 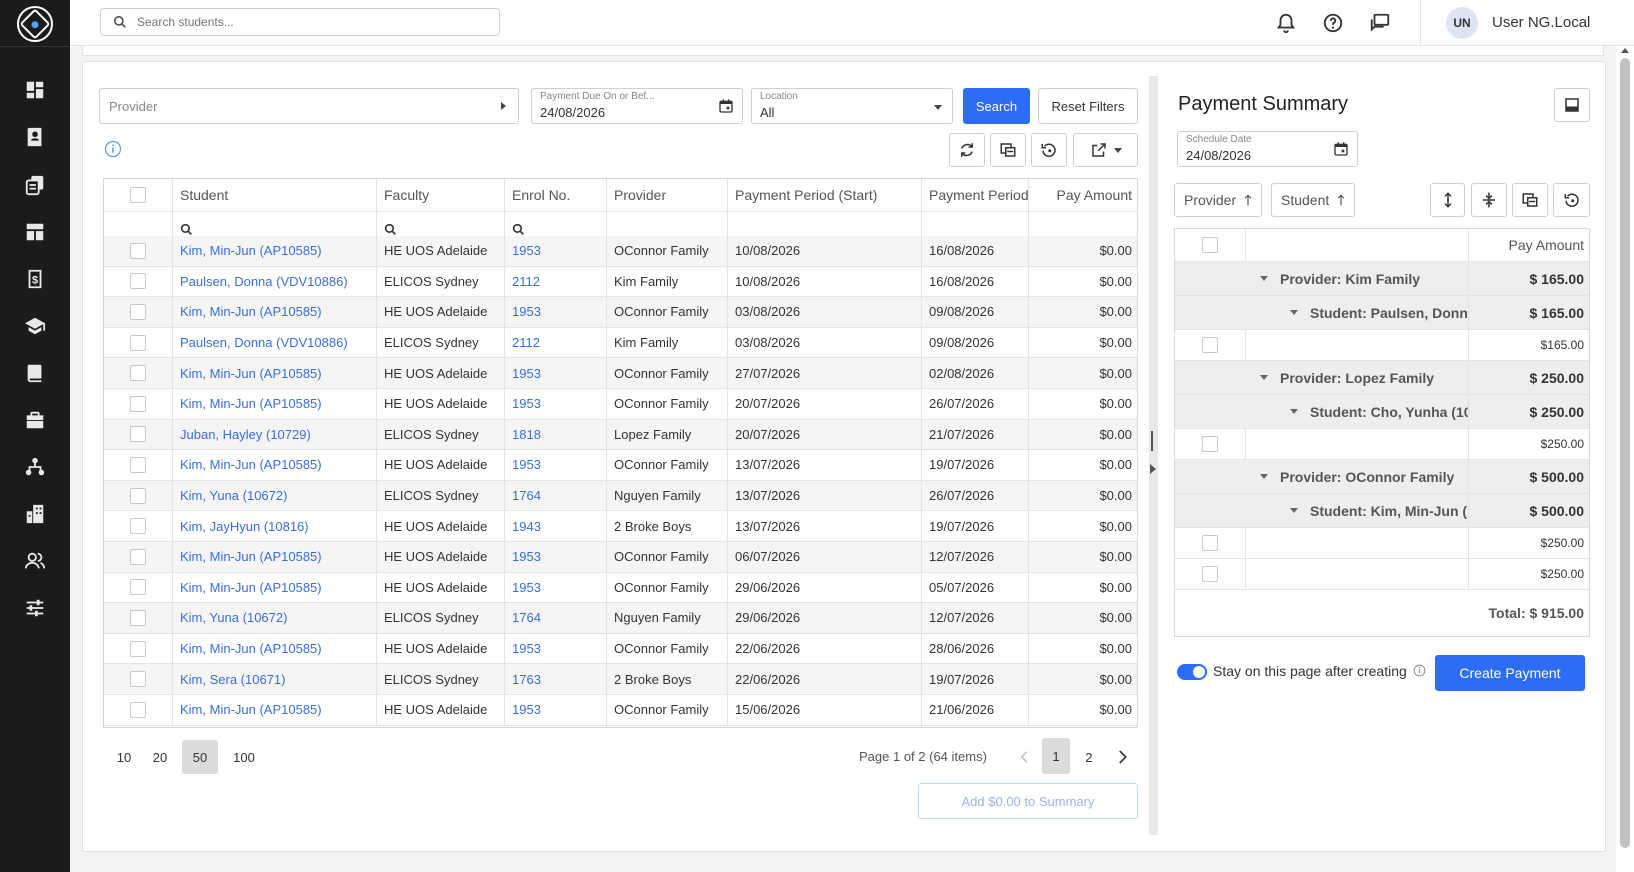 I want to click on bell-icon, so click(x=1286, y=23).